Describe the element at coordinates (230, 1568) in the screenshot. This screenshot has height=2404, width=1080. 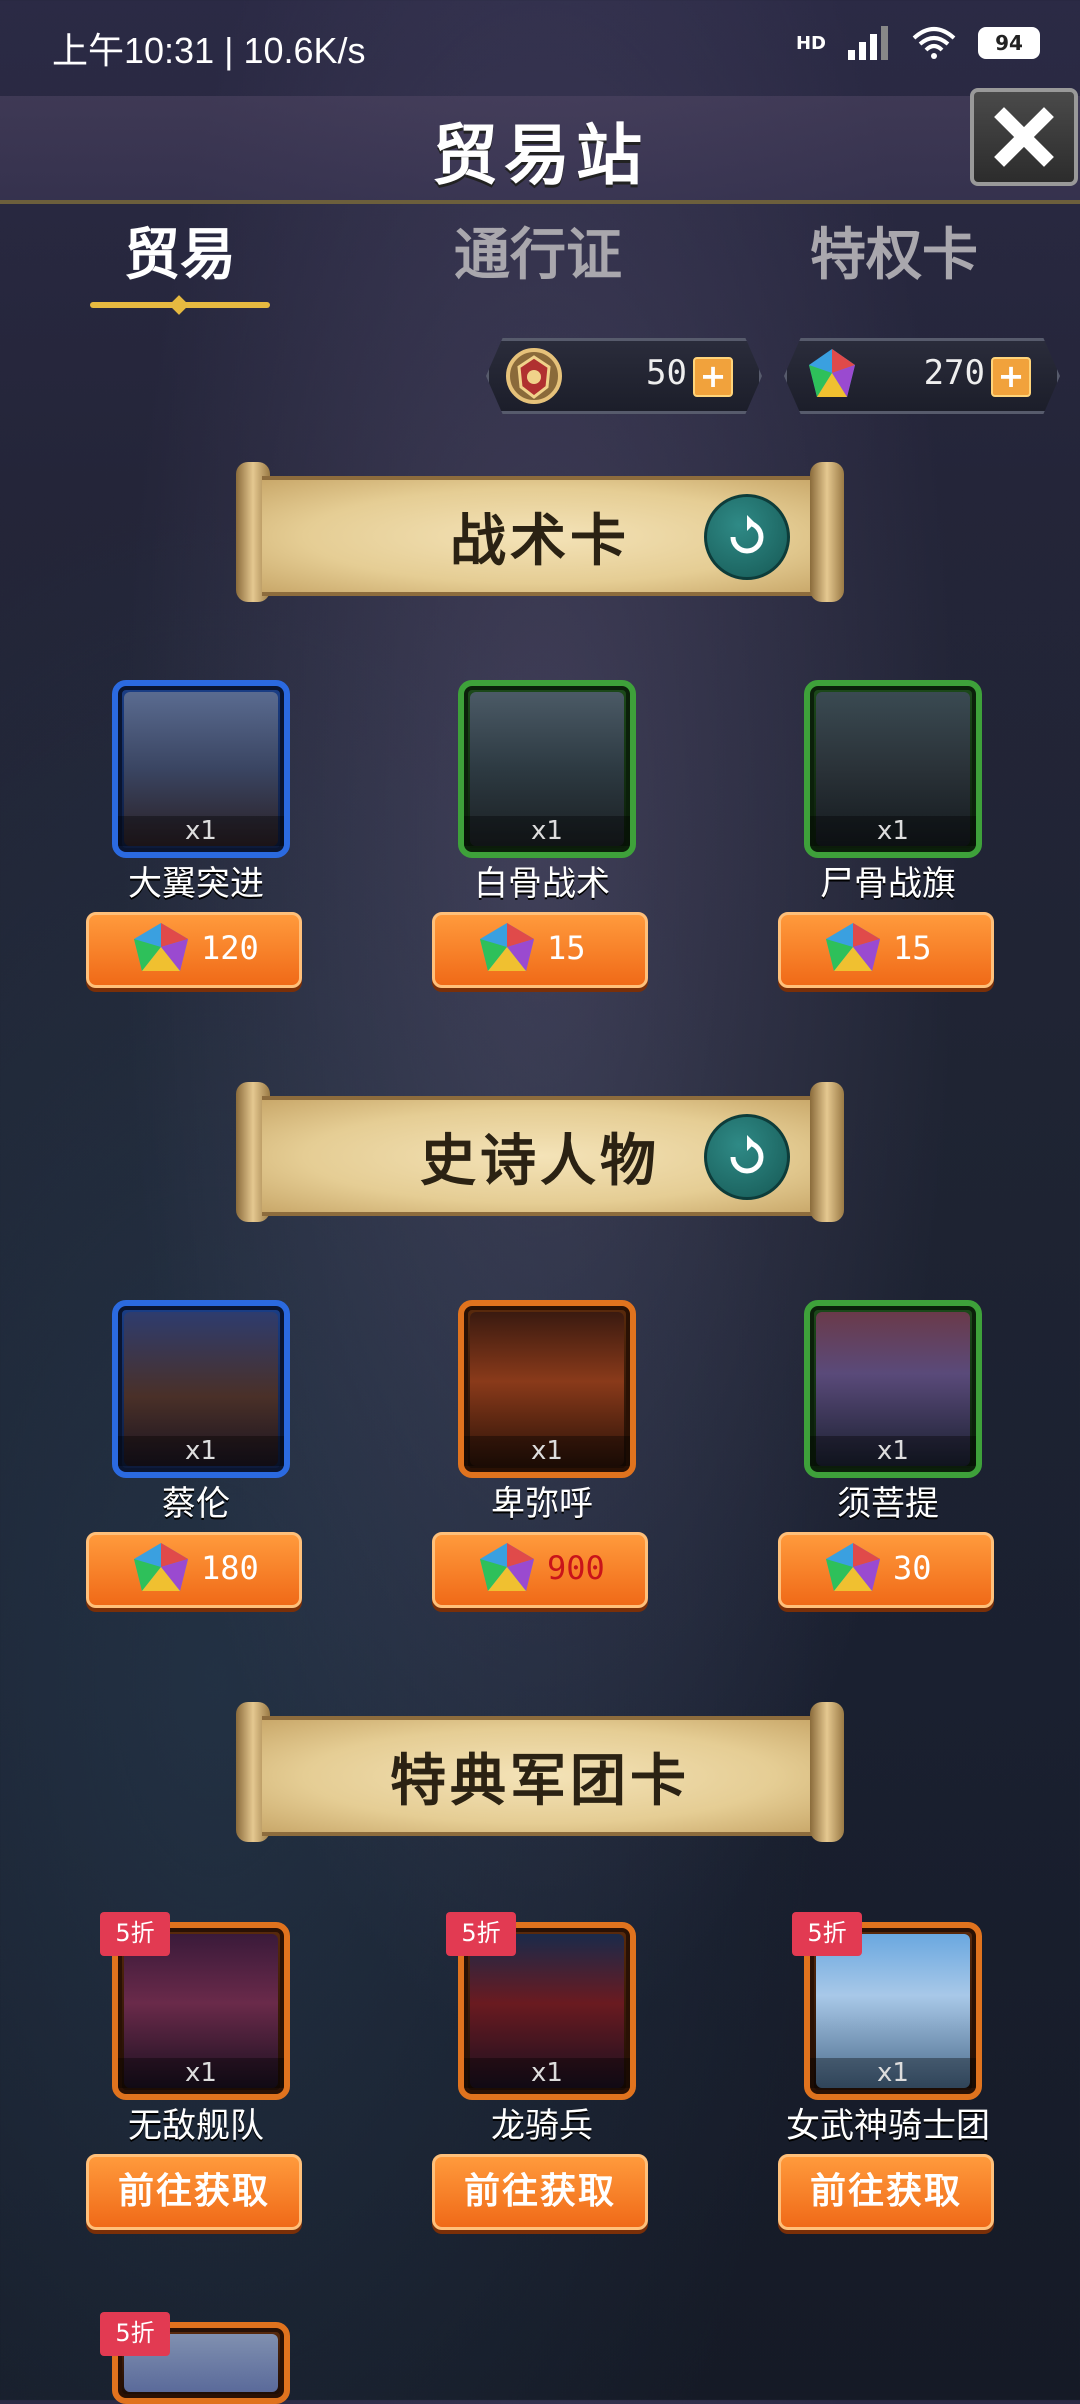
I see `price-value: 180` at that location.